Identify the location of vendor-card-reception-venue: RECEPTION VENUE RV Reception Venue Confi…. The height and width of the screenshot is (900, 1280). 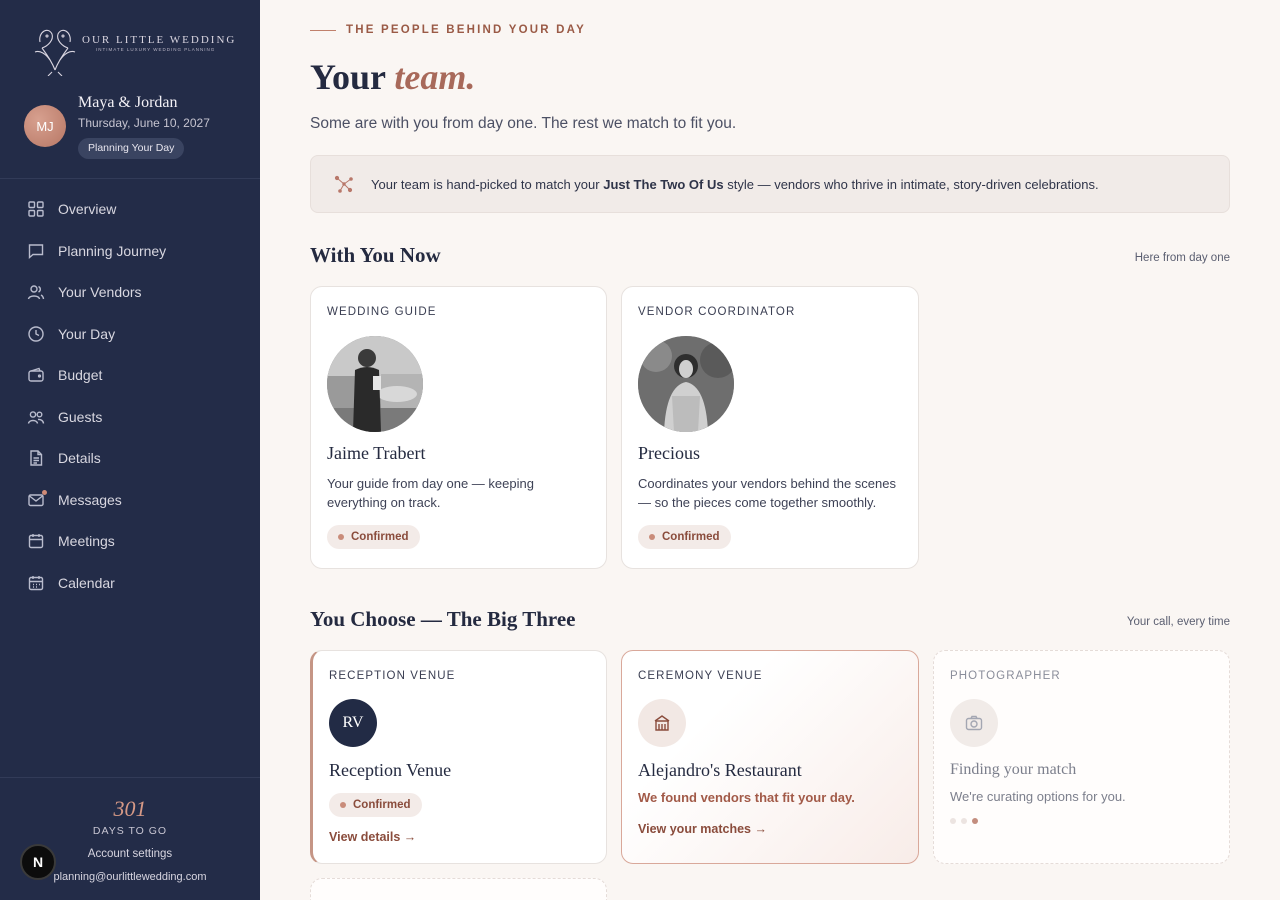
(458, 757).